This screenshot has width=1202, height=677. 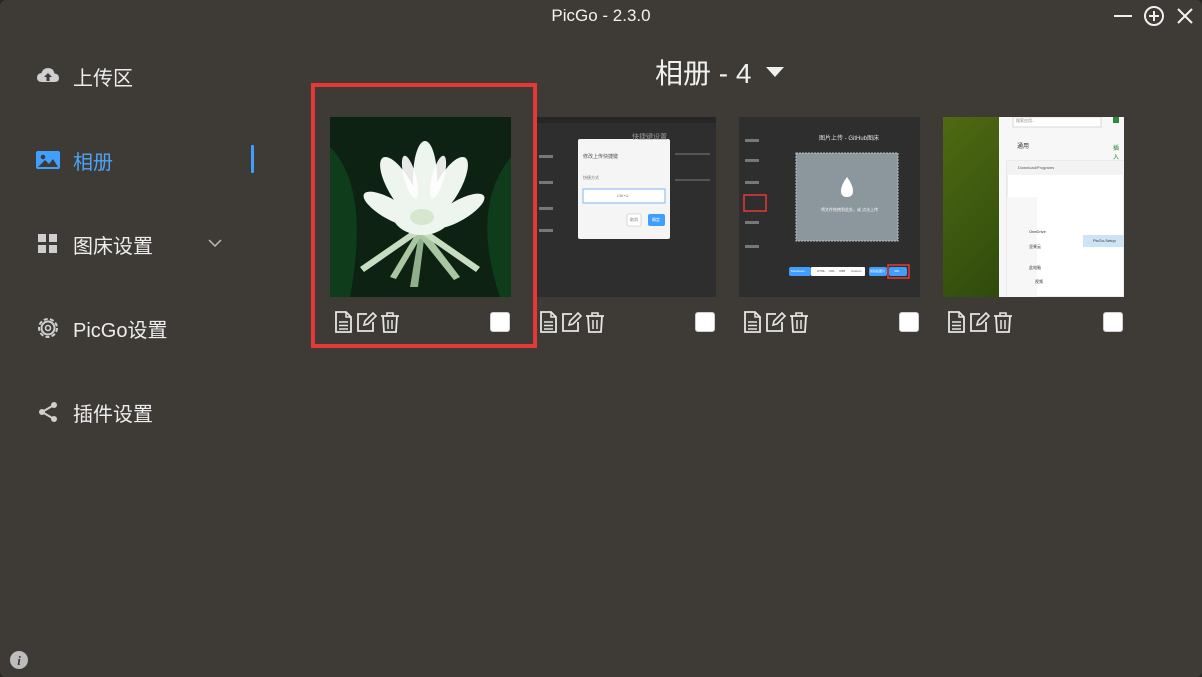 What do you see at coordinates (1154, 16) in the screenshot?
I see `maximize-icon` at bounding box center [1154, 16].